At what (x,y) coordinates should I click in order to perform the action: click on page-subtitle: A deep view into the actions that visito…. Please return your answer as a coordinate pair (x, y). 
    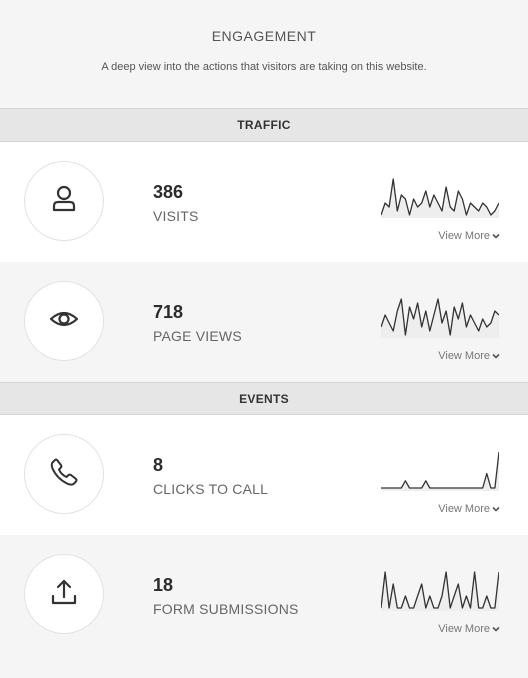
    Looking at the image, I should click on (264, 67).